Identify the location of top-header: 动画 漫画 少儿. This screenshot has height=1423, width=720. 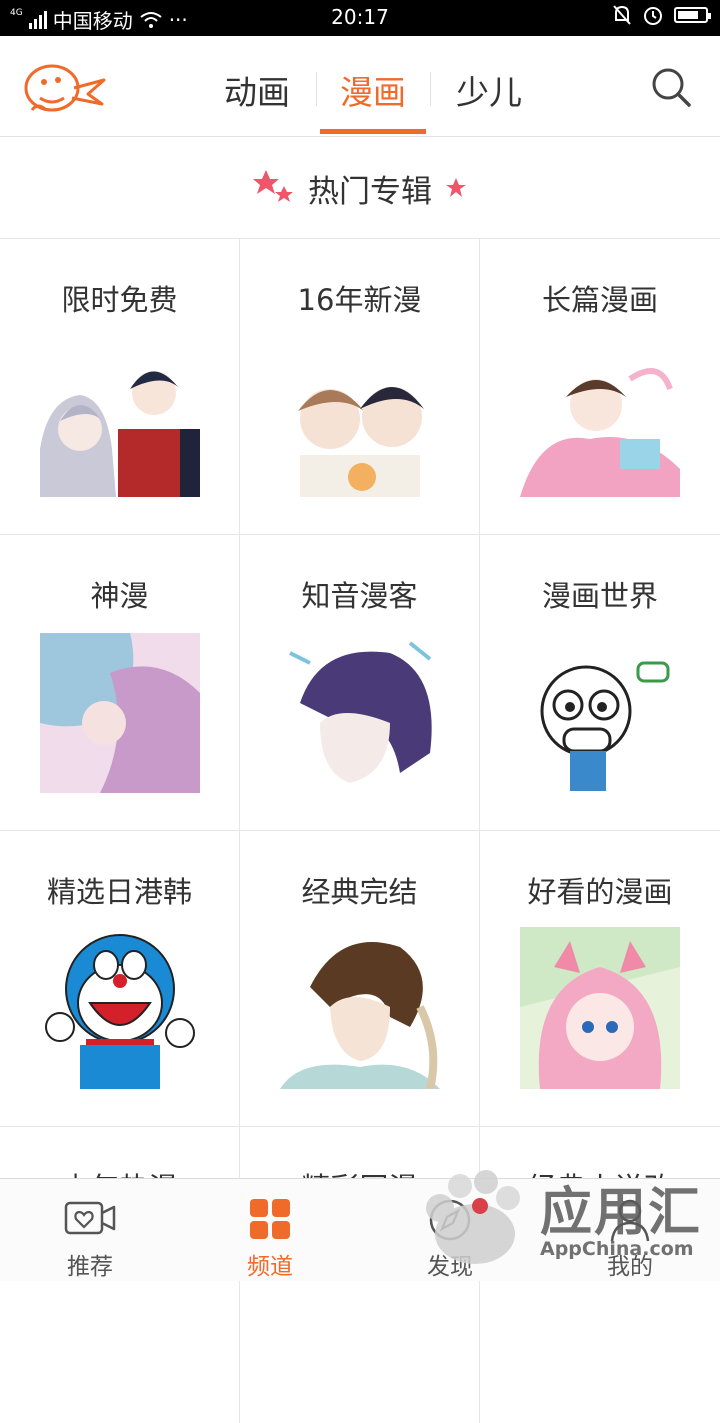
(360, 86).